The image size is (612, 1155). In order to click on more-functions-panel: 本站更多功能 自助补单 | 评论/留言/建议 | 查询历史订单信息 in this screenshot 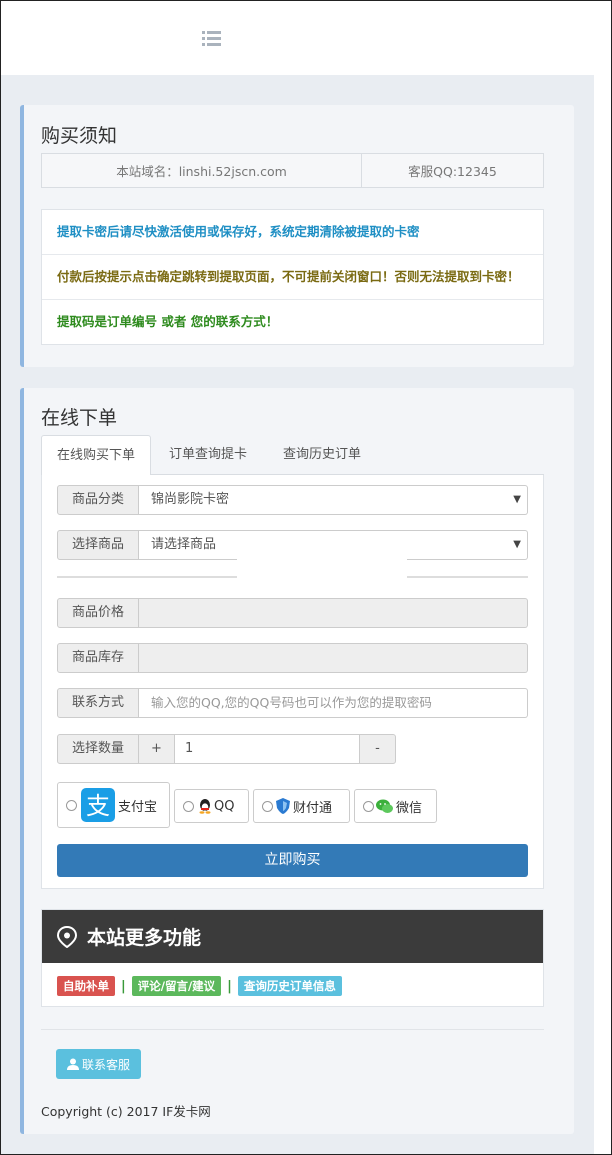, I will do `click(292, 958)`.